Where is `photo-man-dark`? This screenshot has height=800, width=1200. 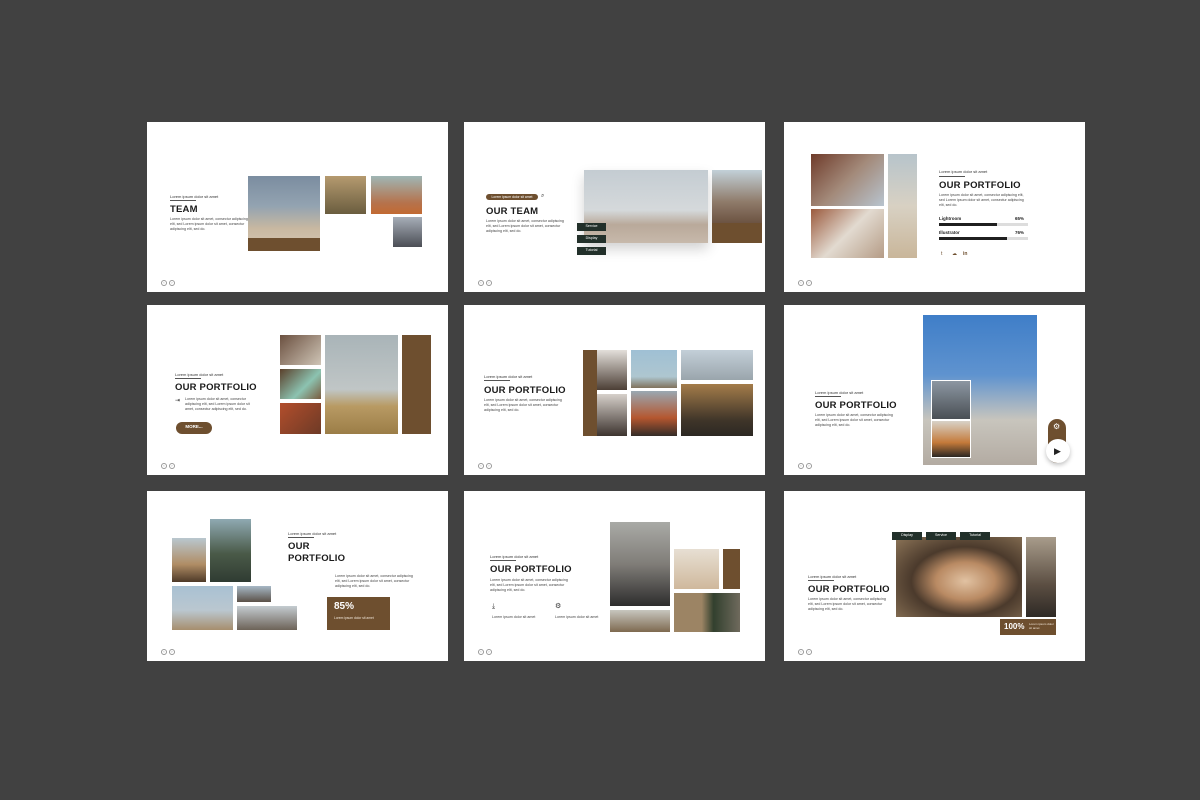
photo-man-dark is located at coordinates (407, 232).